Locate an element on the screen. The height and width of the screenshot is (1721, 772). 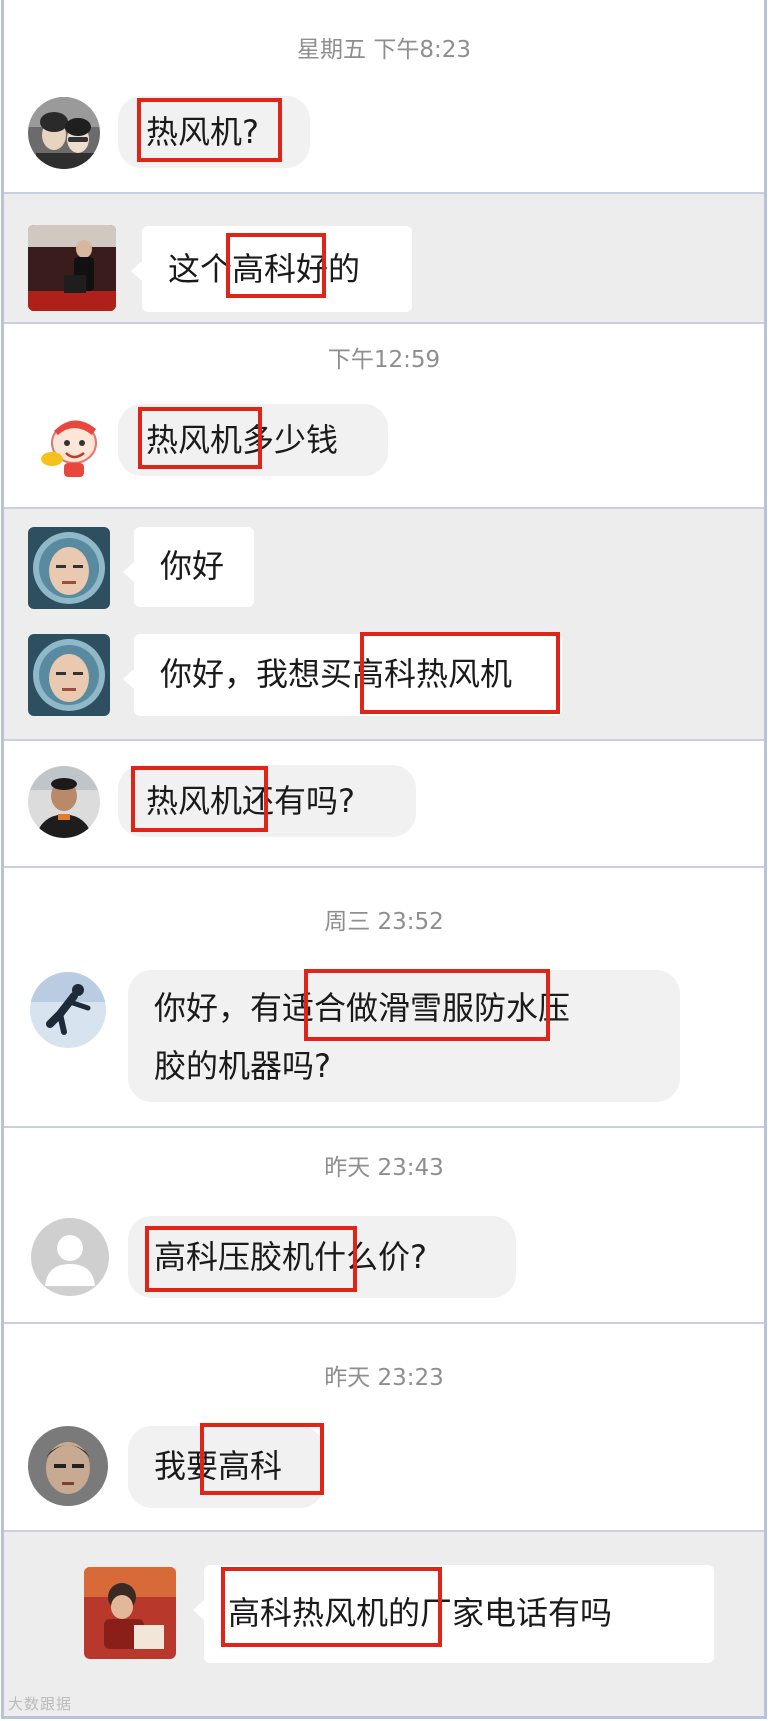
message-bubble: 热风机还有吗? is located at coordinates (267, 801).